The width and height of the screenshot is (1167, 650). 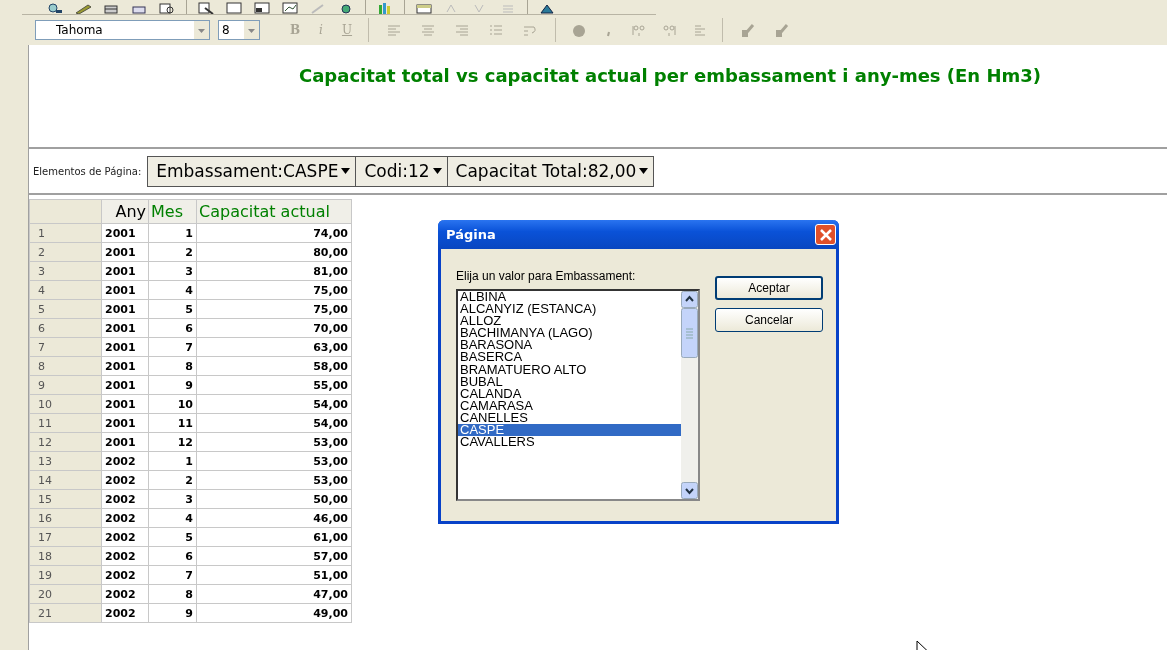 What do you see at coordinates (122, 30) in the screenshot?
I see `font-combo: Tahoma` at bounding box center [122, 30].